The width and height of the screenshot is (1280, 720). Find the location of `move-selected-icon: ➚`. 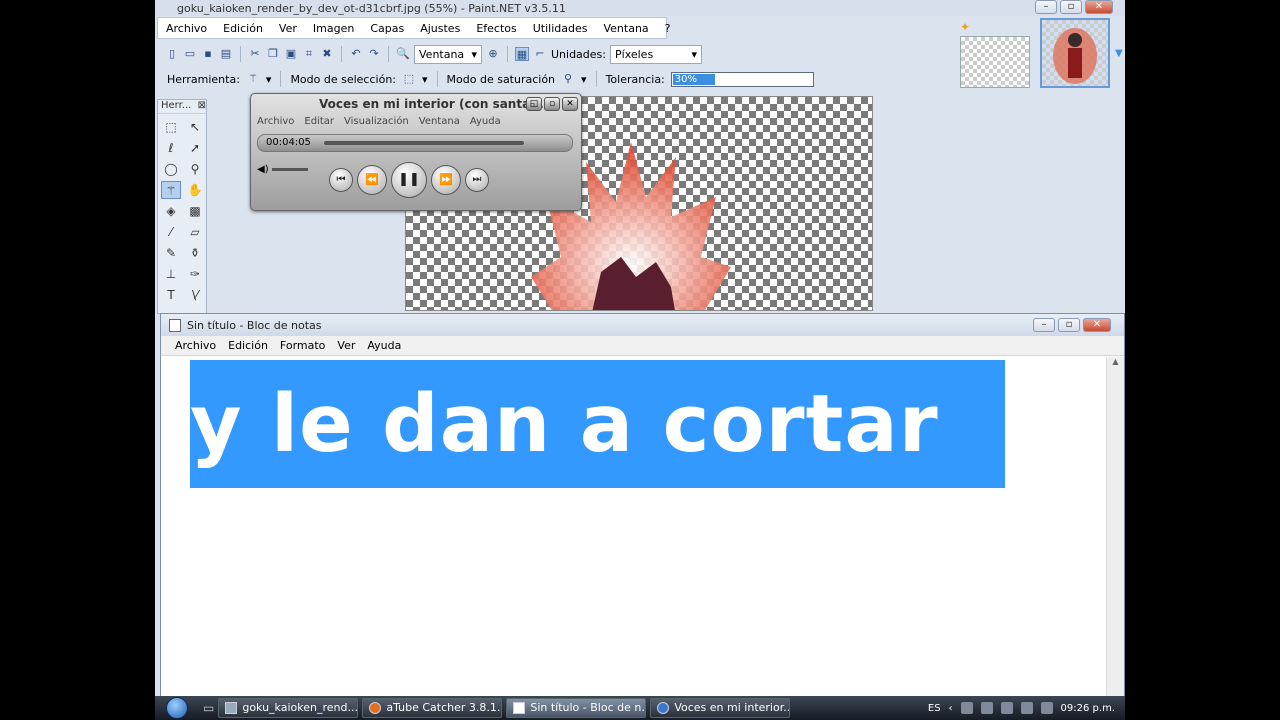

move-selected-icon: ➚ is located at coordinates (195, 148).